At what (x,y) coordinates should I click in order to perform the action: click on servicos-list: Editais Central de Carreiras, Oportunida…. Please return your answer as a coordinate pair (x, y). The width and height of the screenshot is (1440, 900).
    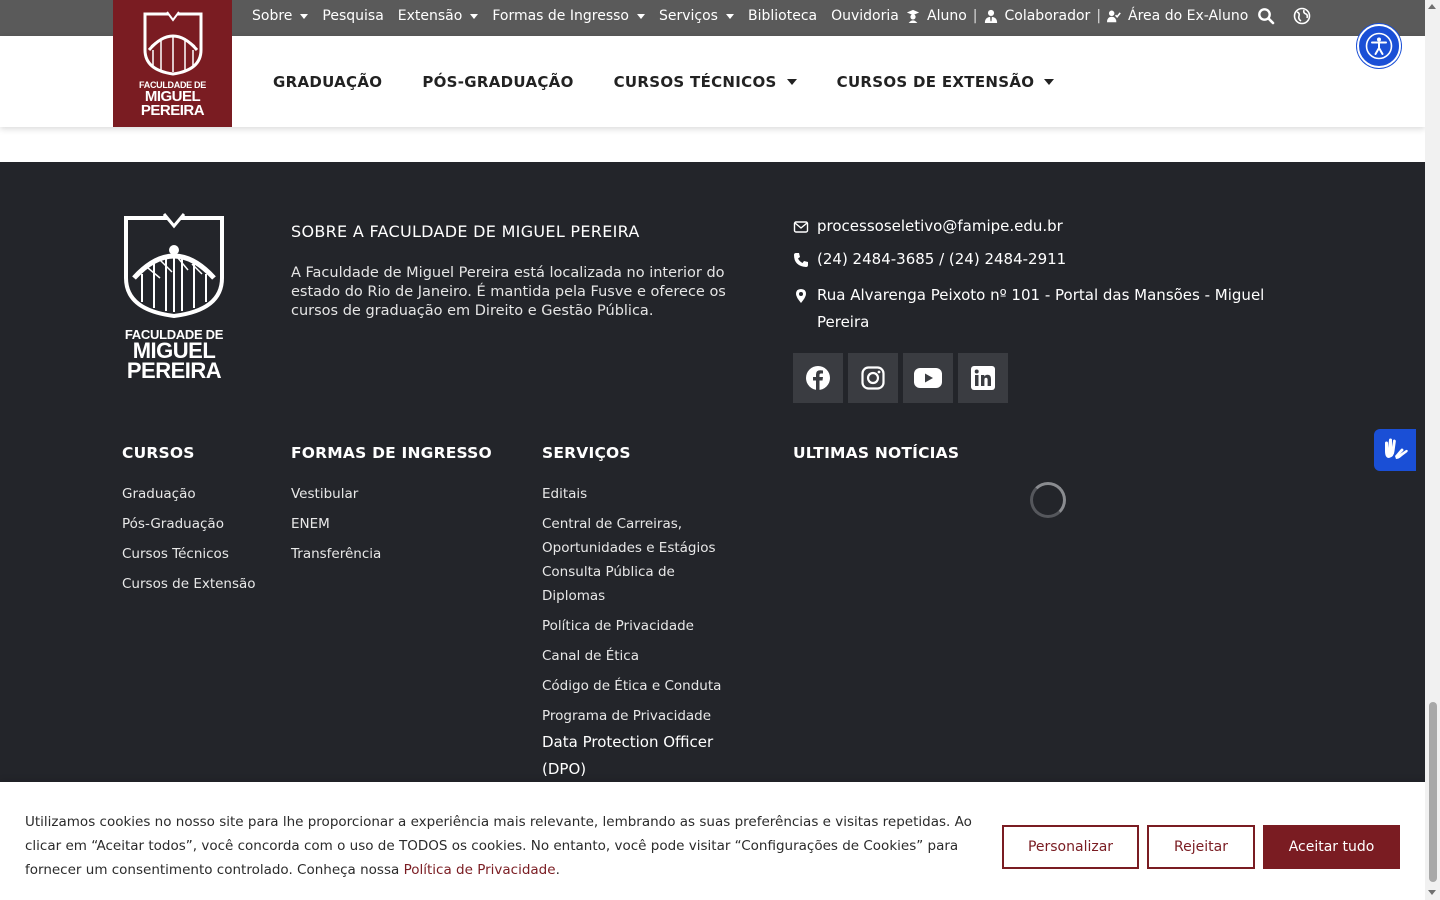
    Looking at the image, I should click on (642, 608).